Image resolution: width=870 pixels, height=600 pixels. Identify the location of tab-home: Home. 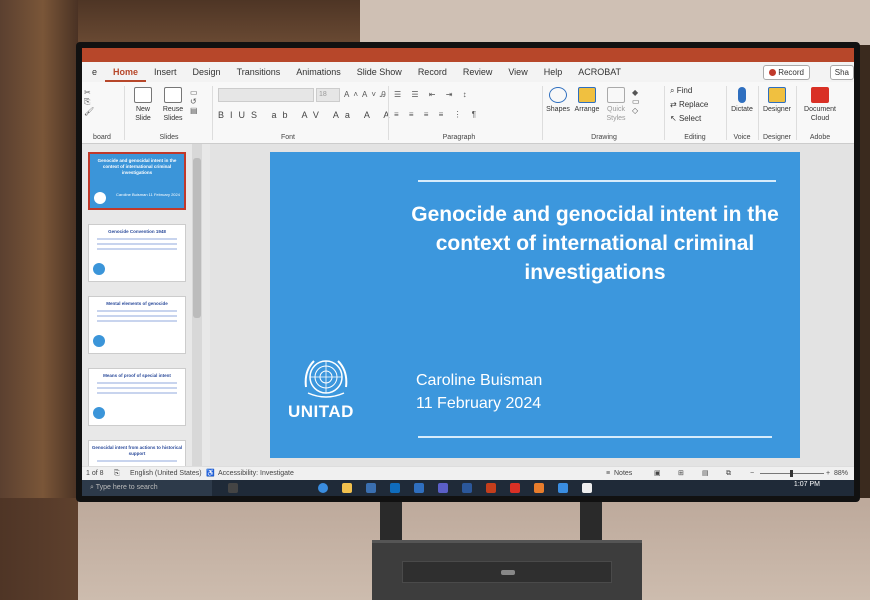
(126, 72).